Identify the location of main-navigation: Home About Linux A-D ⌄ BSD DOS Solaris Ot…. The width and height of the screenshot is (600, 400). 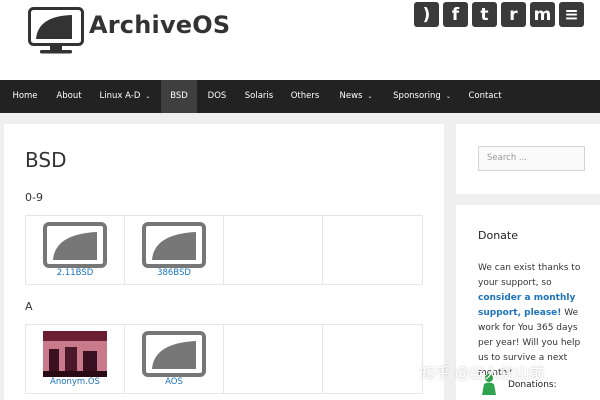
(300, 96).